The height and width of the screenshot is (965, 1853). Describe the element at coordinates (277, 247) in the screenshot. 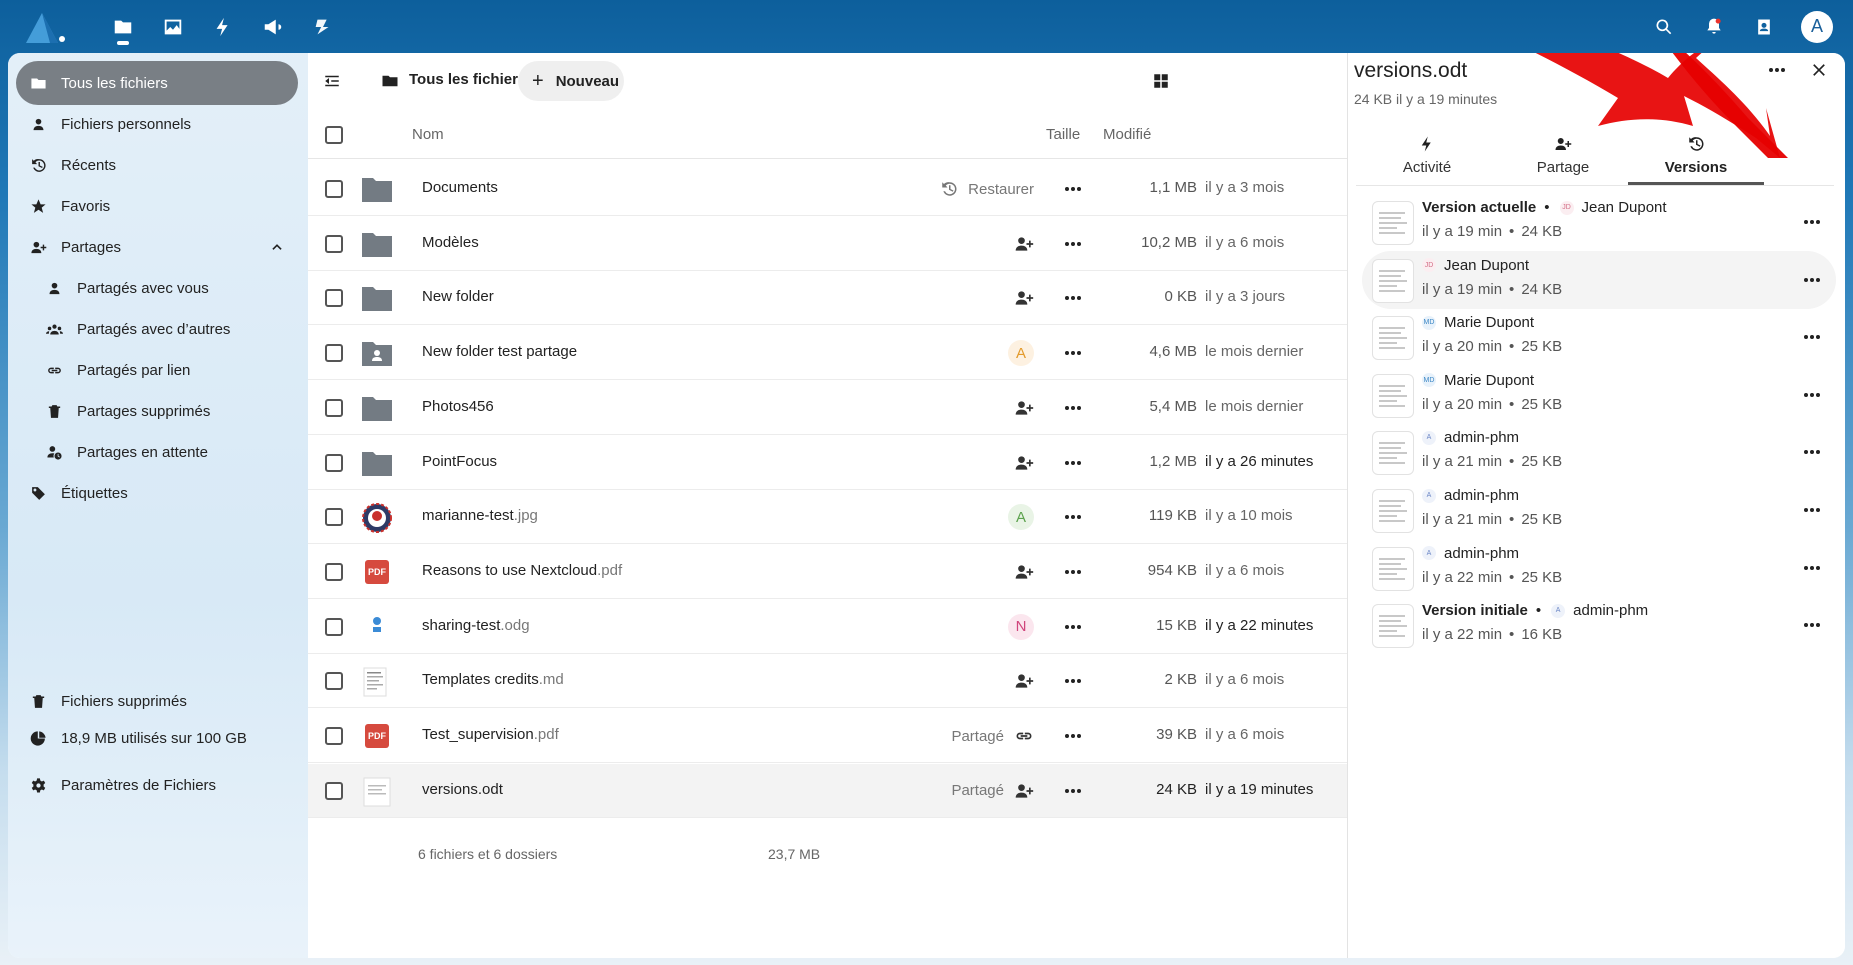

I see `chevron-up-icon` at that location.